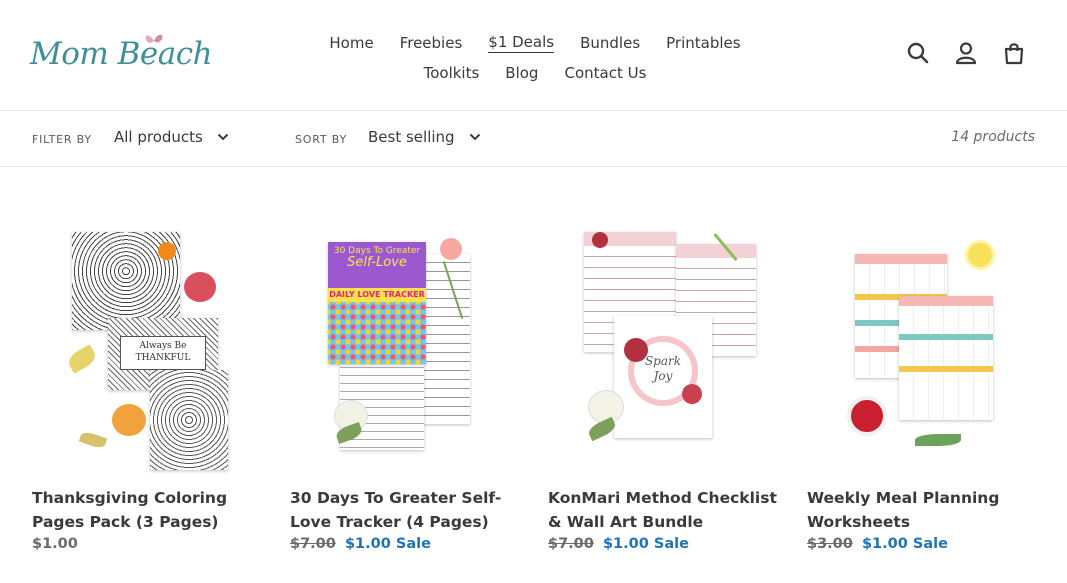  I want to click on regular-price: $1.00, so click(55, 544).